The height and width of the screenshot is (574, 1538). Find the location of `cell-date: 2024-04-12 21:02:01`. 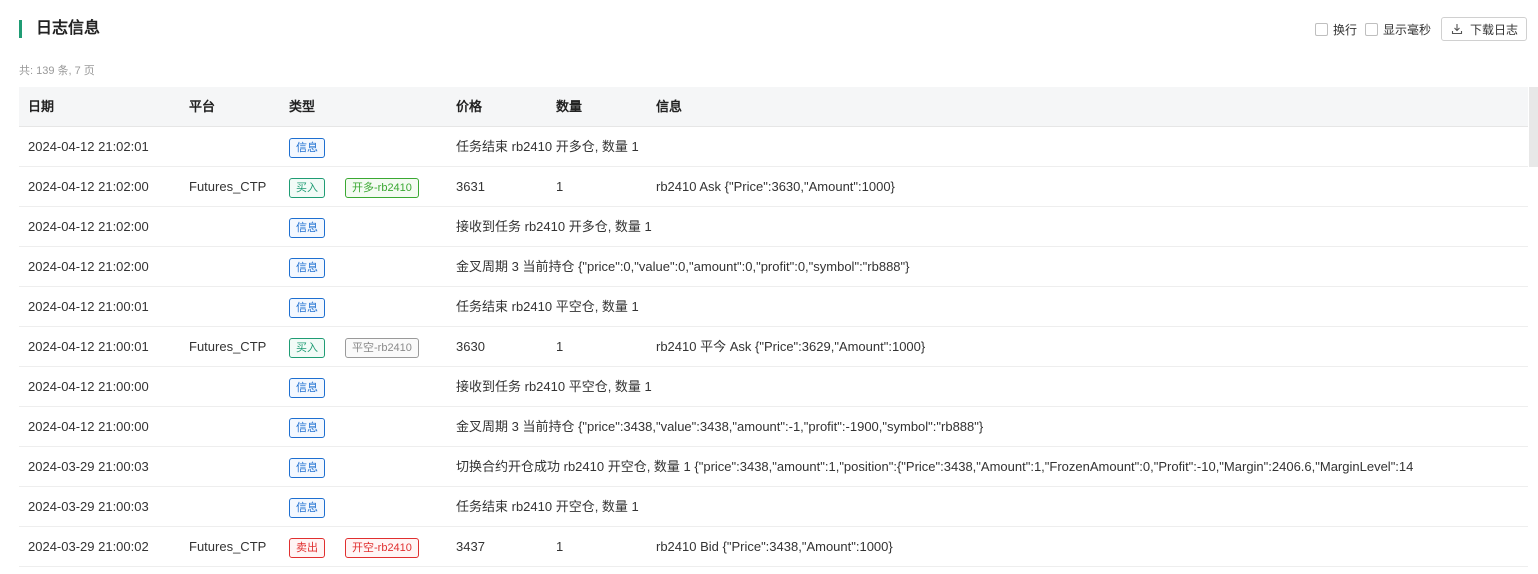

cell-date: 2024-04-12 21:02:01 is located at coordinates (88, 146).